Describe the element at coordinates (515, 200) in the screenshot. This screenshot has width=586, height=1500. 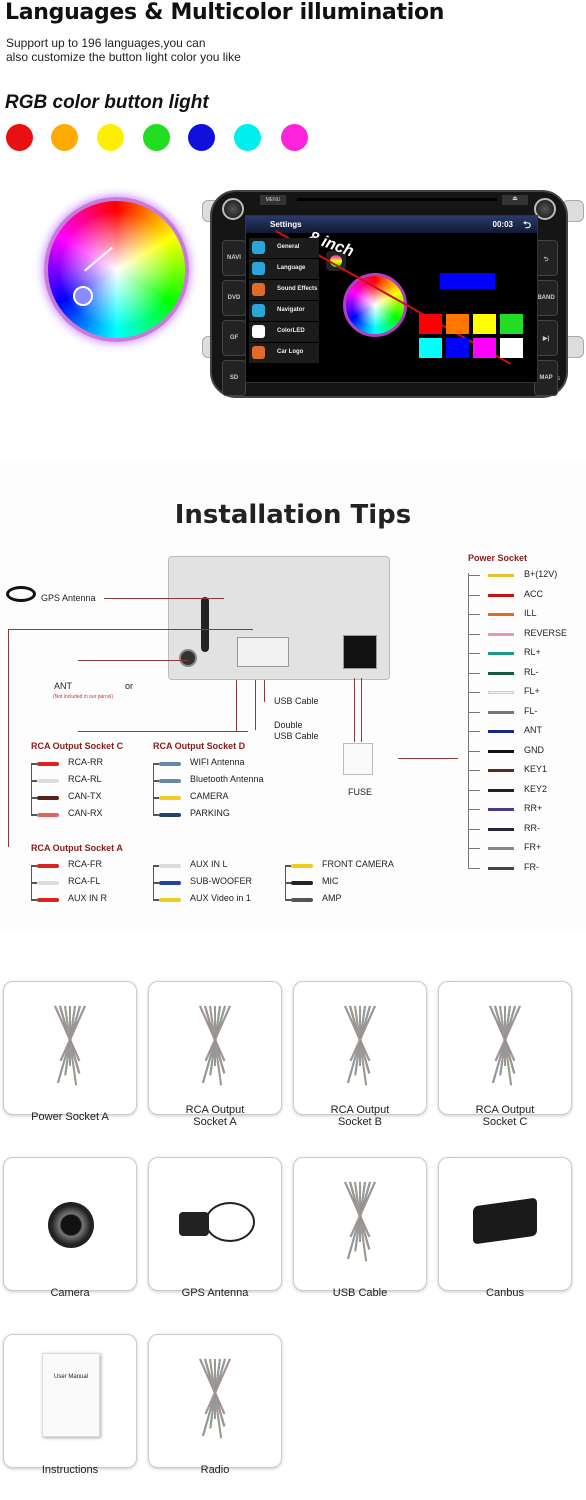
I see `eject-button: ⏏` at that location.